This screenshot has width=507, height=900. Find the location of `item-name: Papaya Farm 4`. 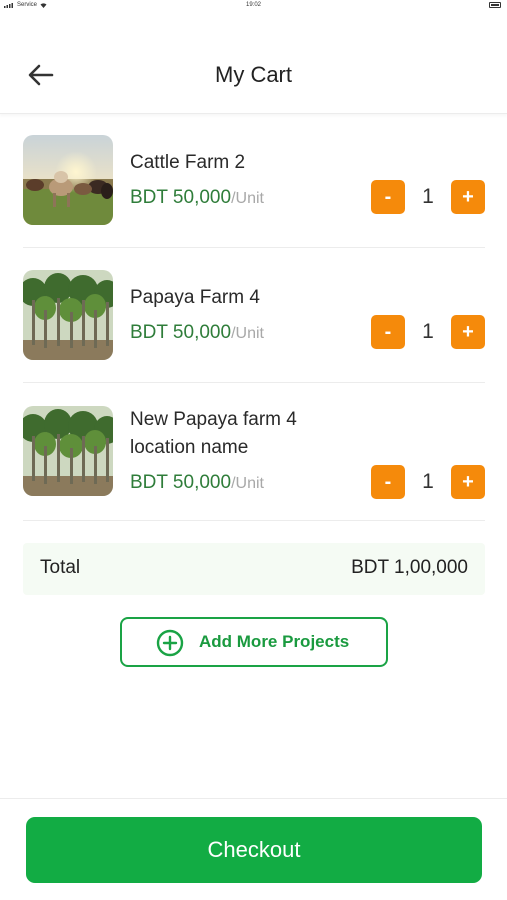

item-name: Papaya Farm 4 is located at coordinates (195, 297).